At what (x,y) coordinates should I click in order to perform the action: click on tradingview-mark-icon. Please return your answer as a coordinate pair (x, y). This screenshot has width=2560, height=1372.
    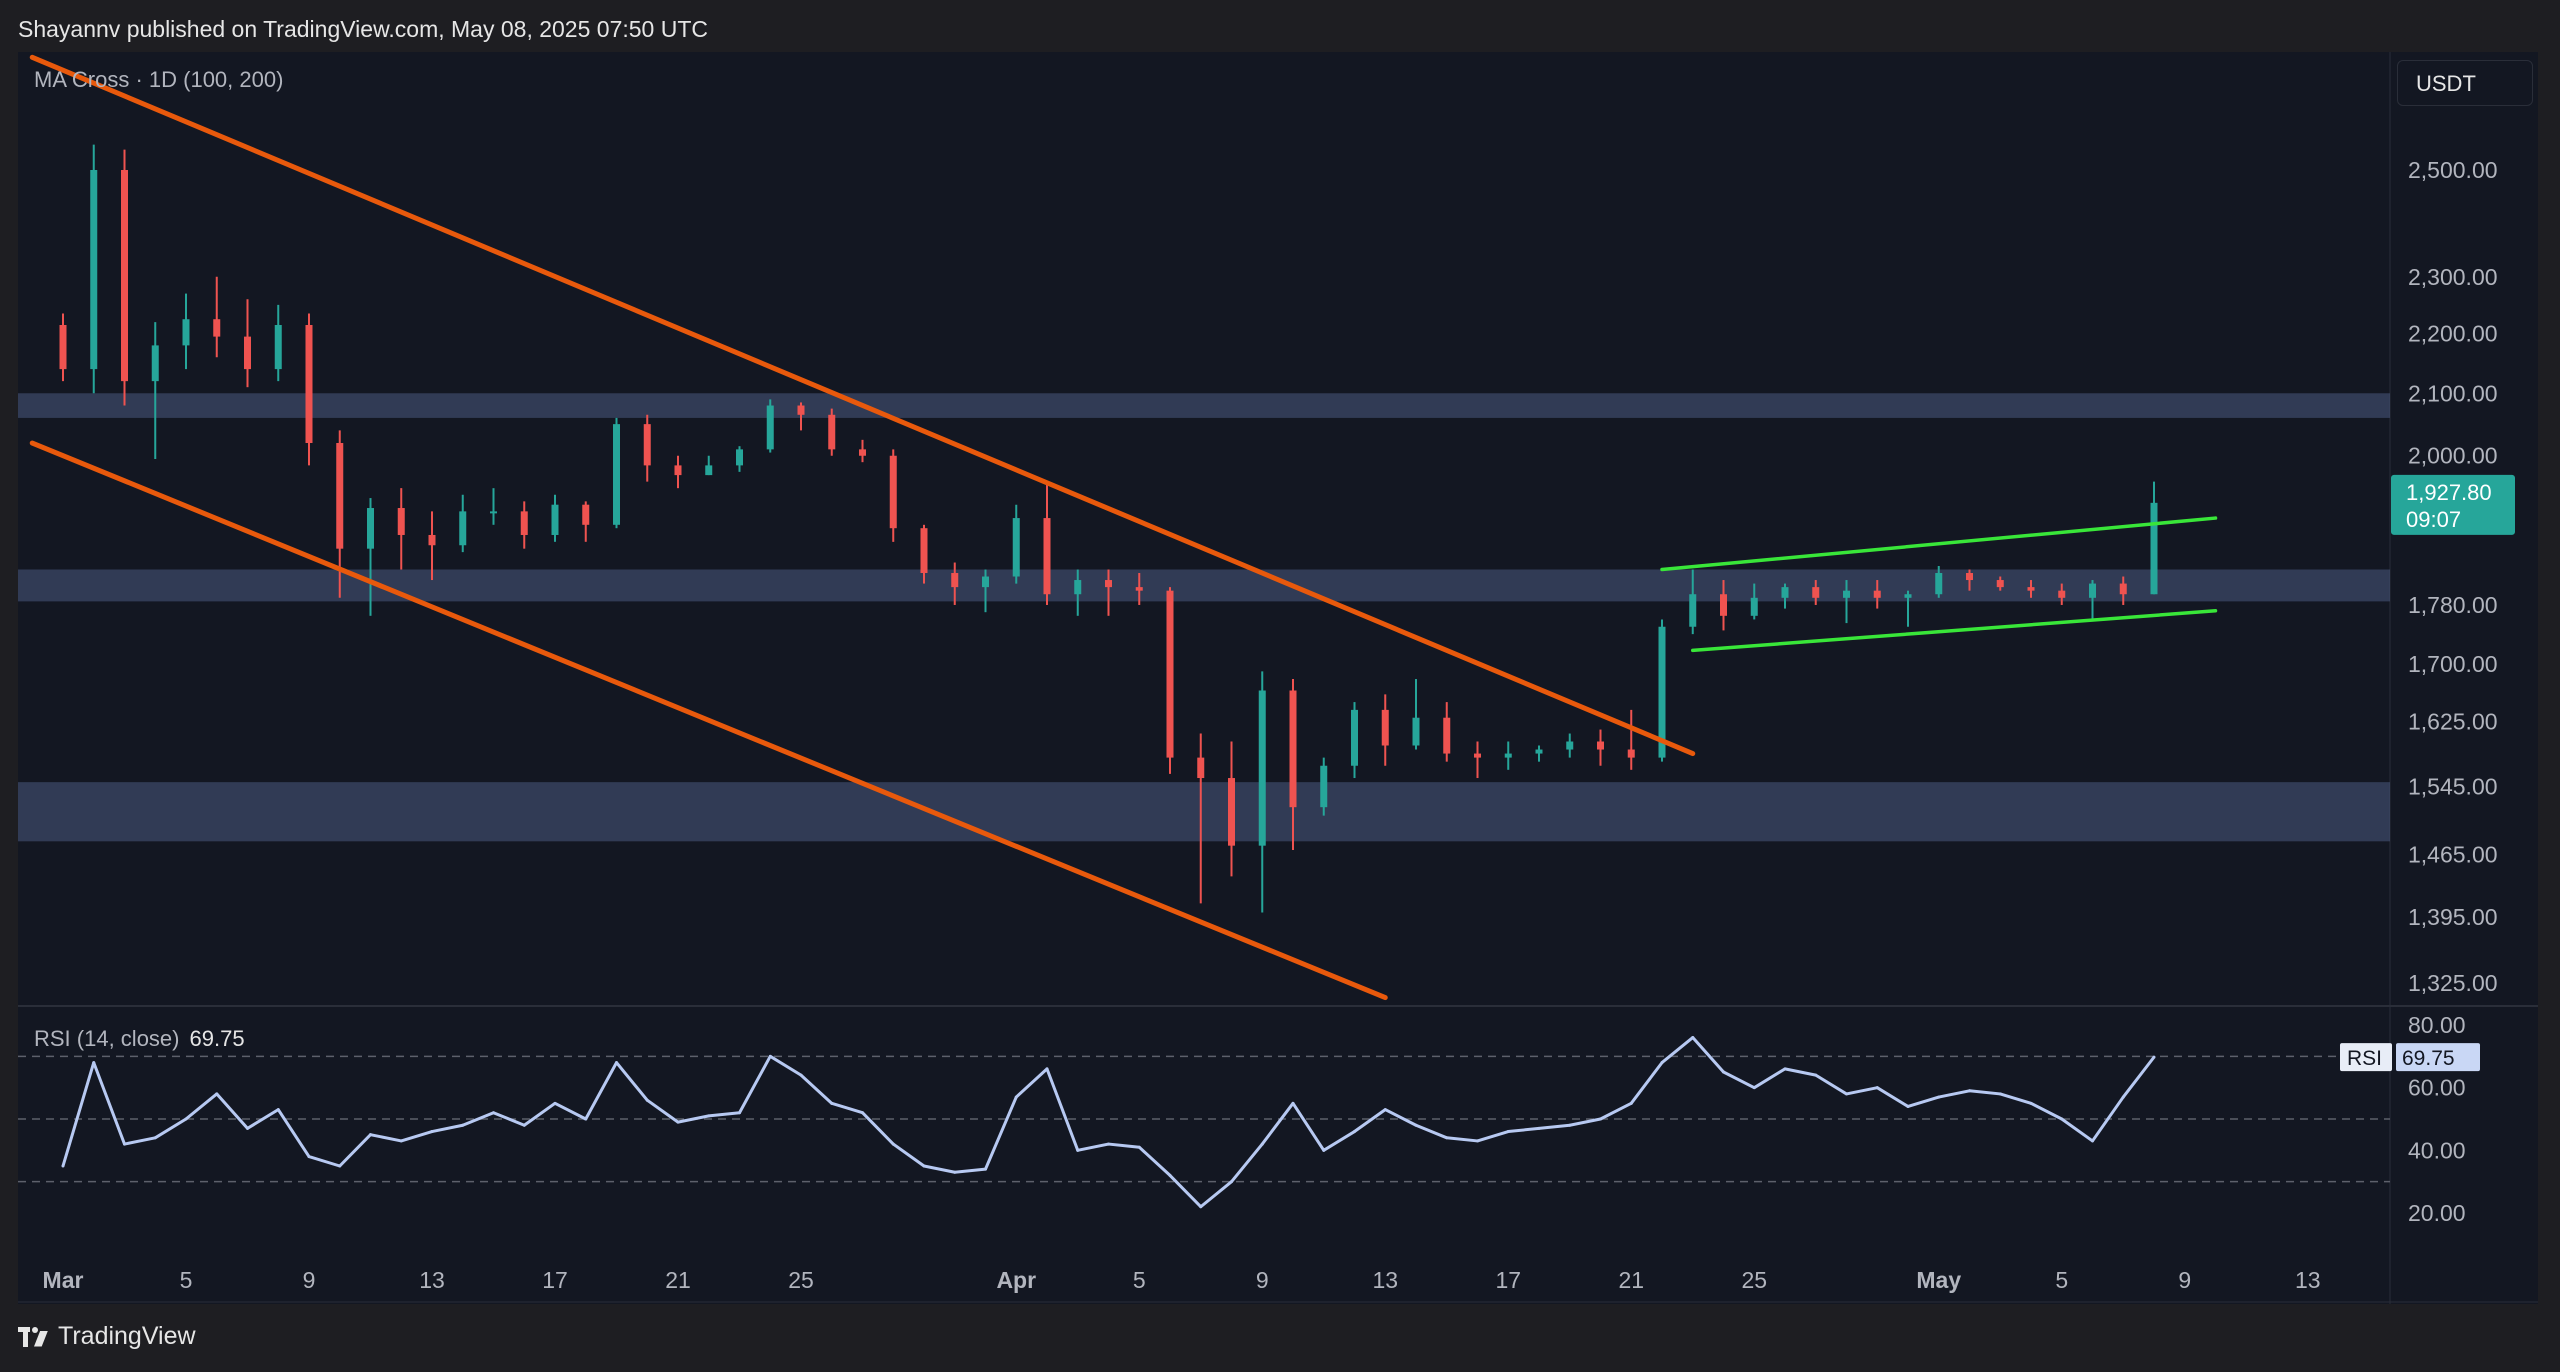
    Looking at the image, I should click on (34, 1336).